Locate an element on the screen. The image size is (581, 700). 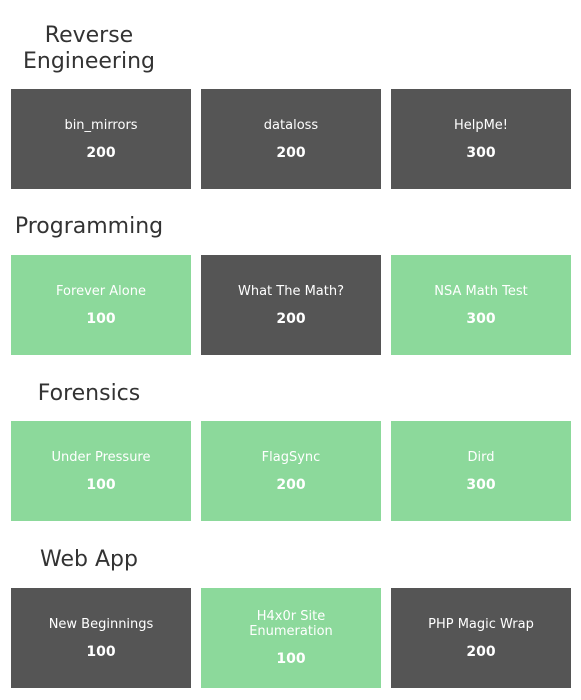
challenge-name: What The Math? is located at coordinates (291, 291).